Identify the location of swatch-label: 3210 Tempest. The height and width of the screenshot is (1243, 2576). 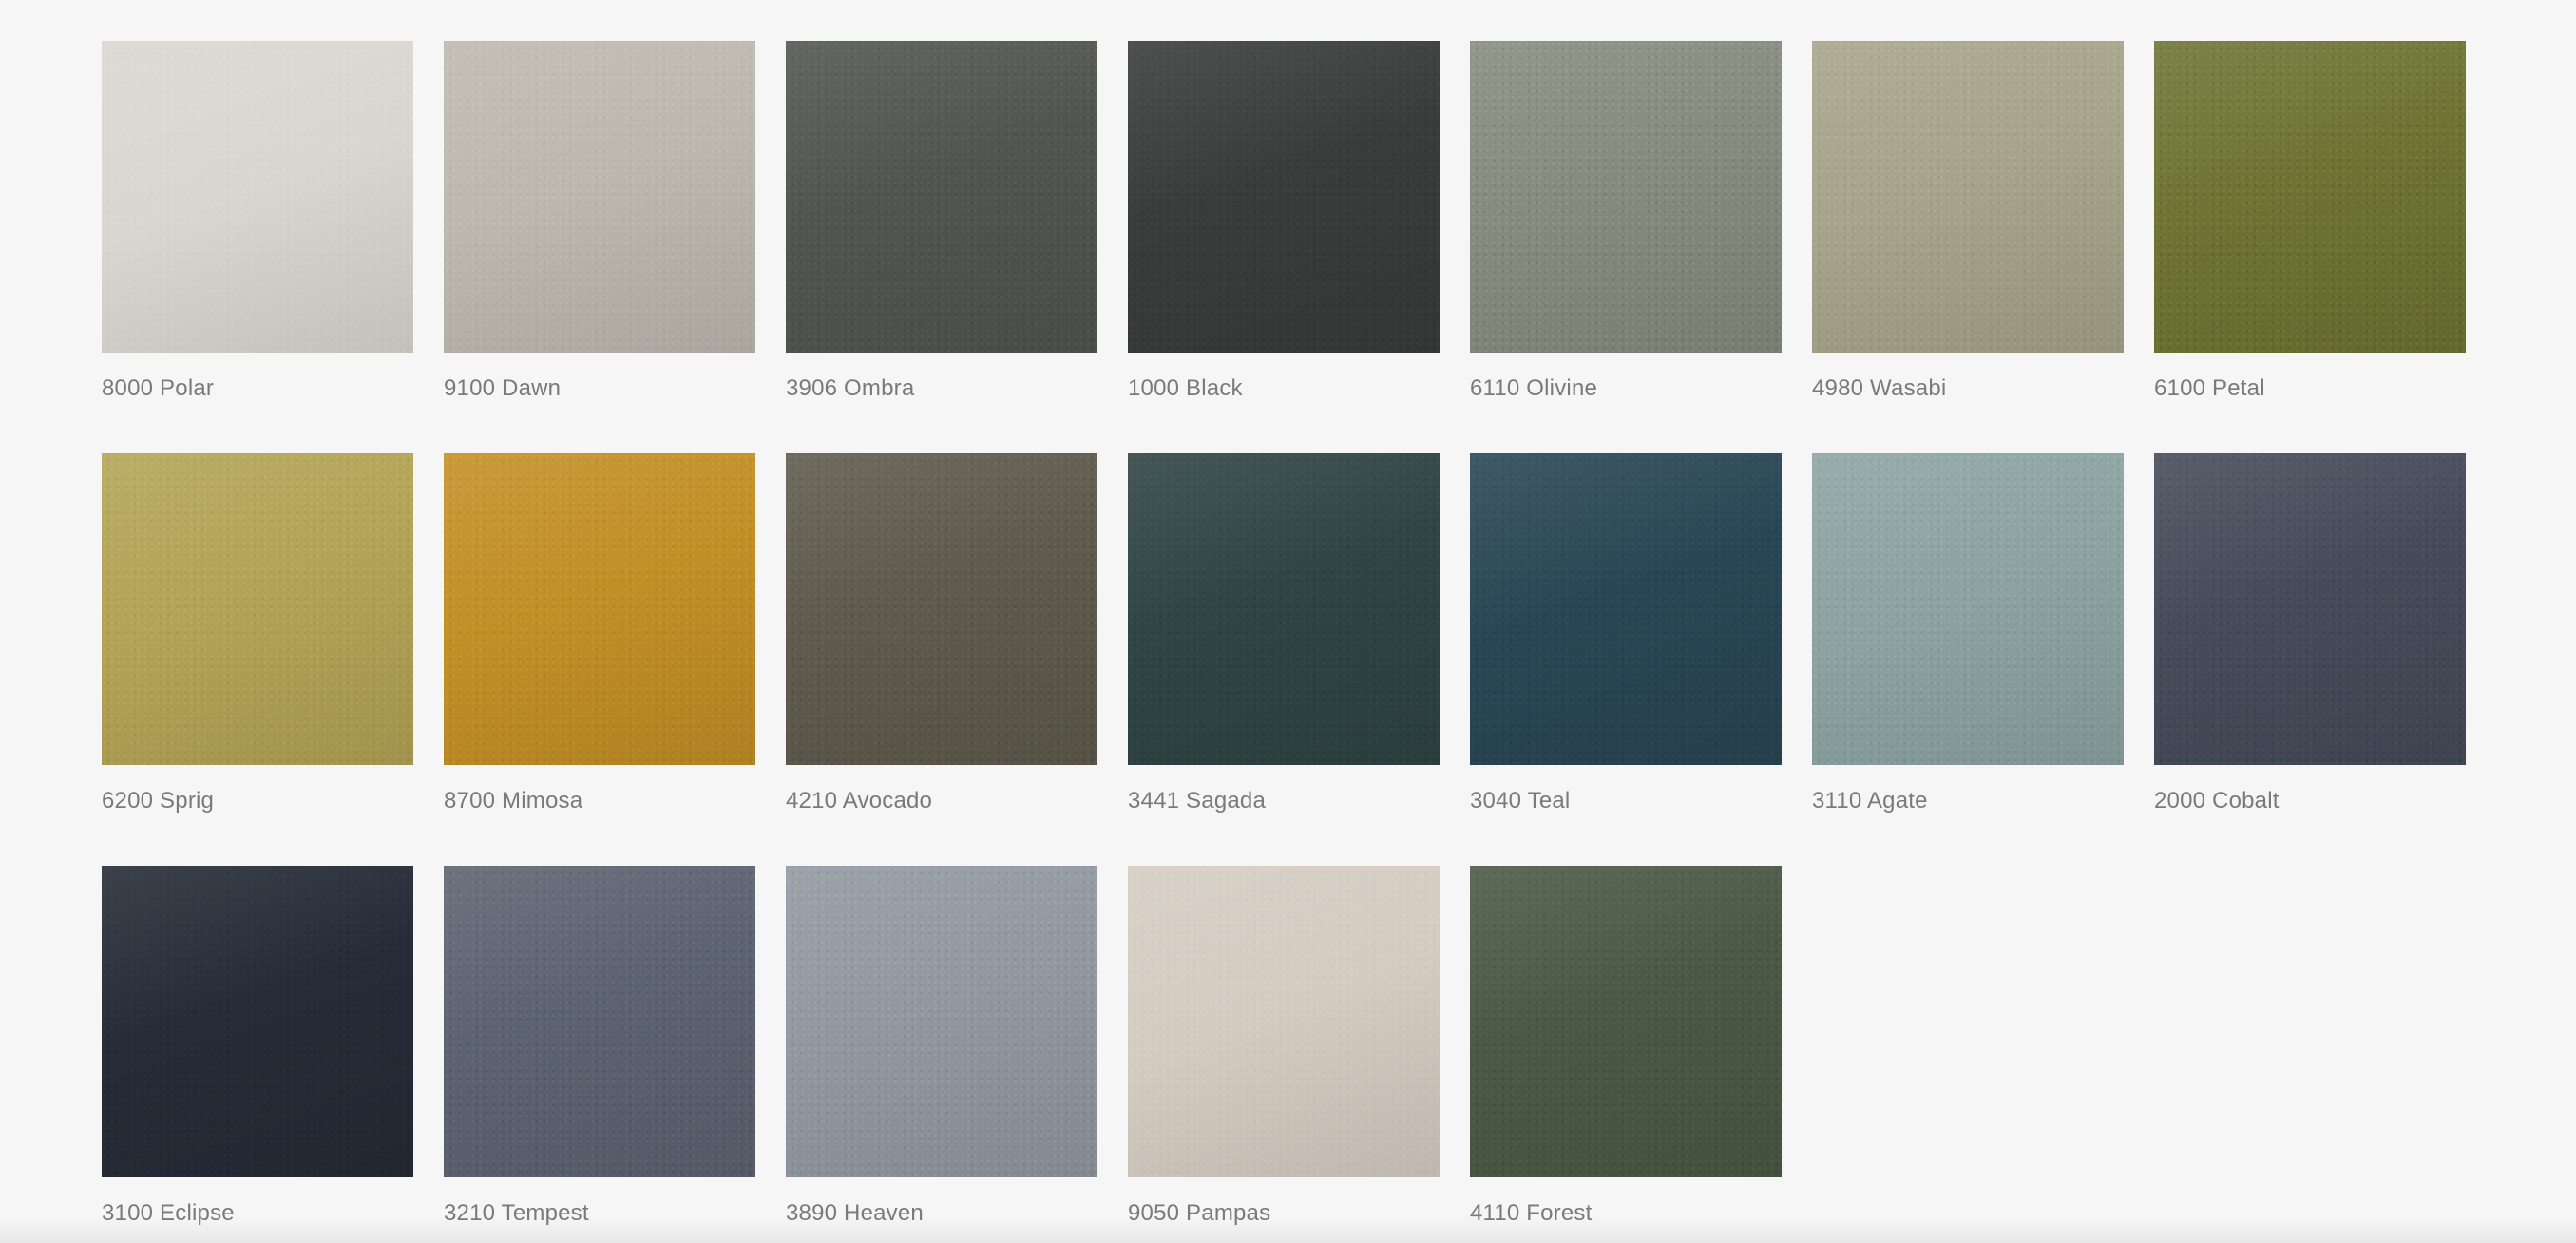
(516, 1213).